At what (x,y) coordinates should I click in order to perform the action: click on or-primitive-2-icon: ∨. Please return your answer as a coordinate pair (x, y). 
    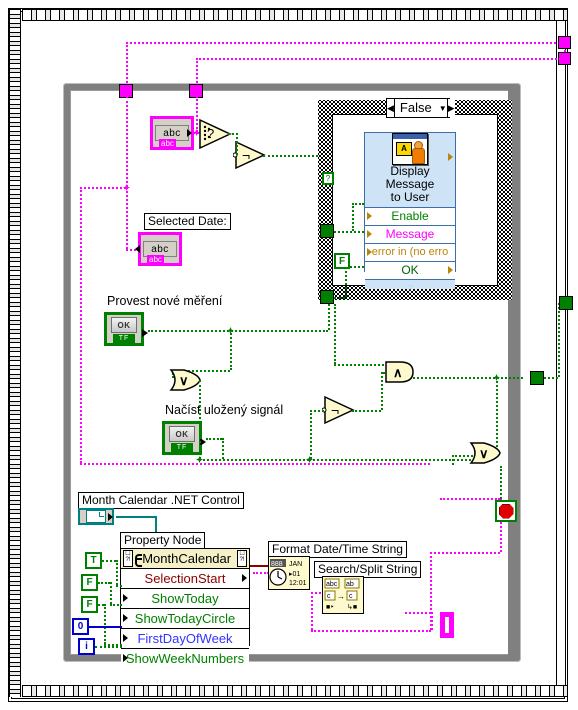
    Looking at the image, I should click on (485, 453).